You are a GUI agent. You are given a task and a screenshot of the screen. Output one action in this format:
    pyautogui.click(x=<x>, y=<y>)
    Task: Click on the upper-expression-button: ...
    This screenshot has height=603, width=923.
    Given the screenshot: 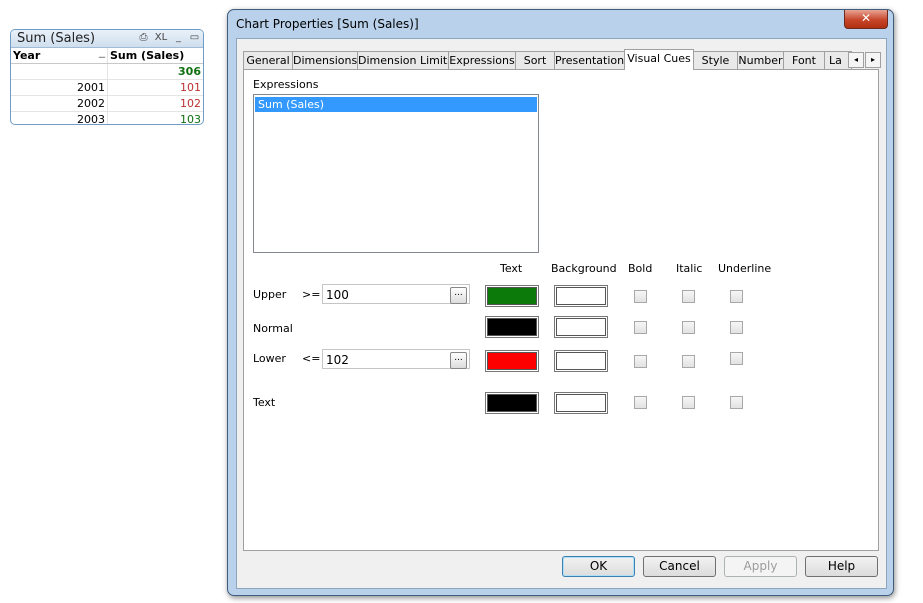 What is the action you would take?
    pyautogui.click(x=458, y=295)
    